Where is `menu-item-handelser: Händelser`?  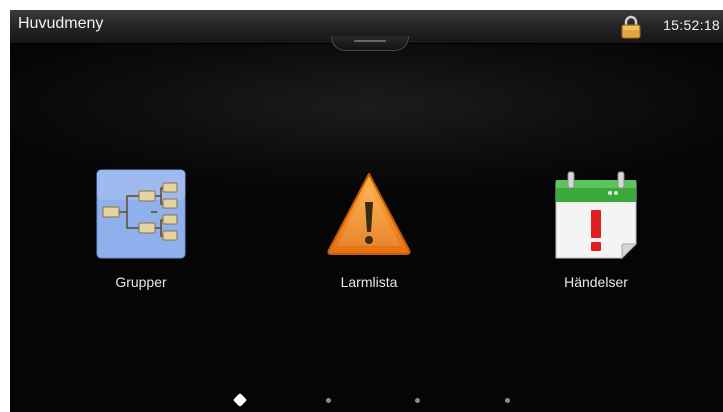 menu-item-handelser: Händelser is located at coordinates (596, 243).